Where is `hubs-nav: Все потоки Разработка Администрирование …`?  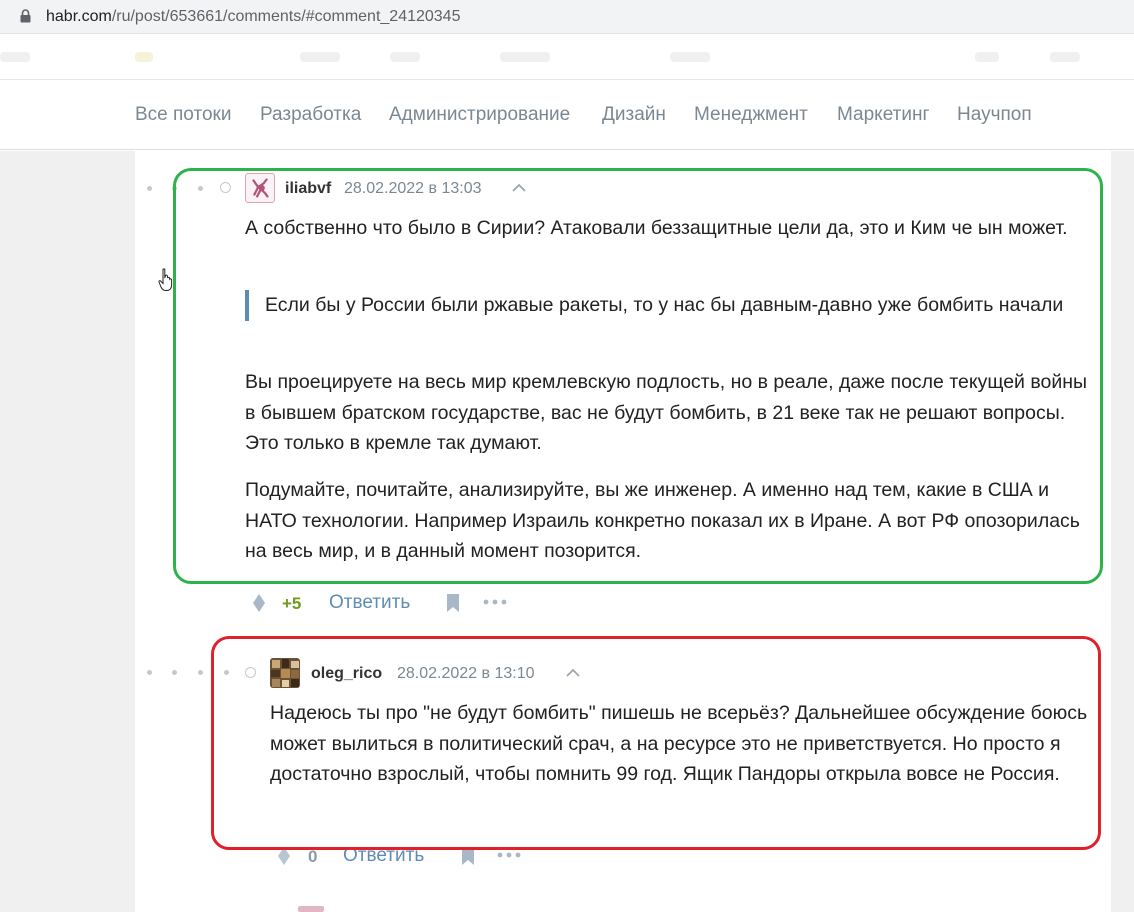 hubs-nav: Все потоки Разработка Администрирование … is located at coordinates (567, 115).